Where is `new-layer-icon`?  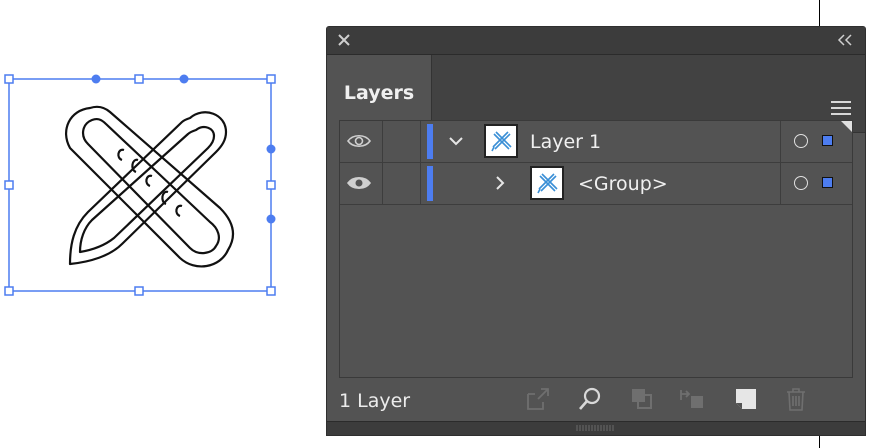
new-layer-icon is located at coordinates (746, 399).